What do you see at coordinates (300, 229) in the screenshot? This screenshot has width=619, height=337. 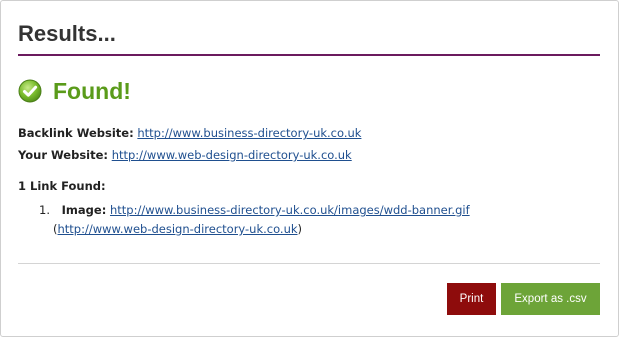 I see `close-paren: )` at bounding box center [300, 229].